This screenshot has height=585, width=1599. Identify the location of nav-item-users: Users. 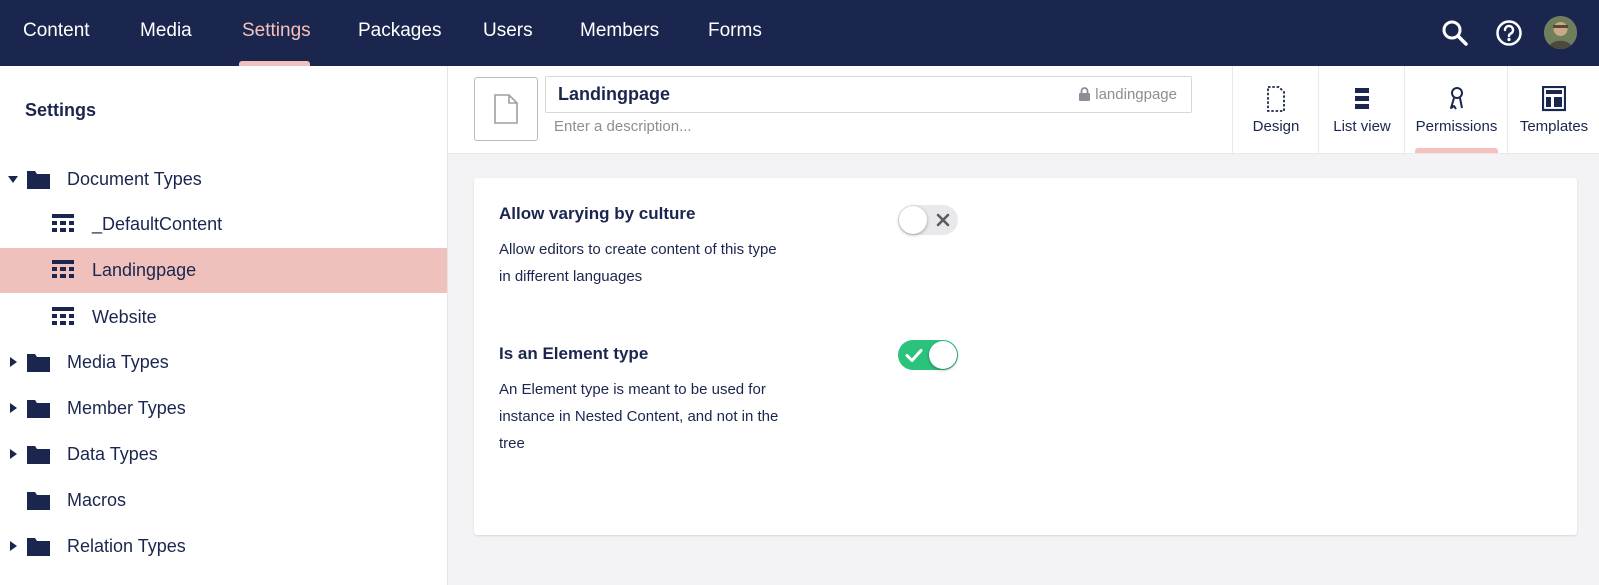
(508, 33).